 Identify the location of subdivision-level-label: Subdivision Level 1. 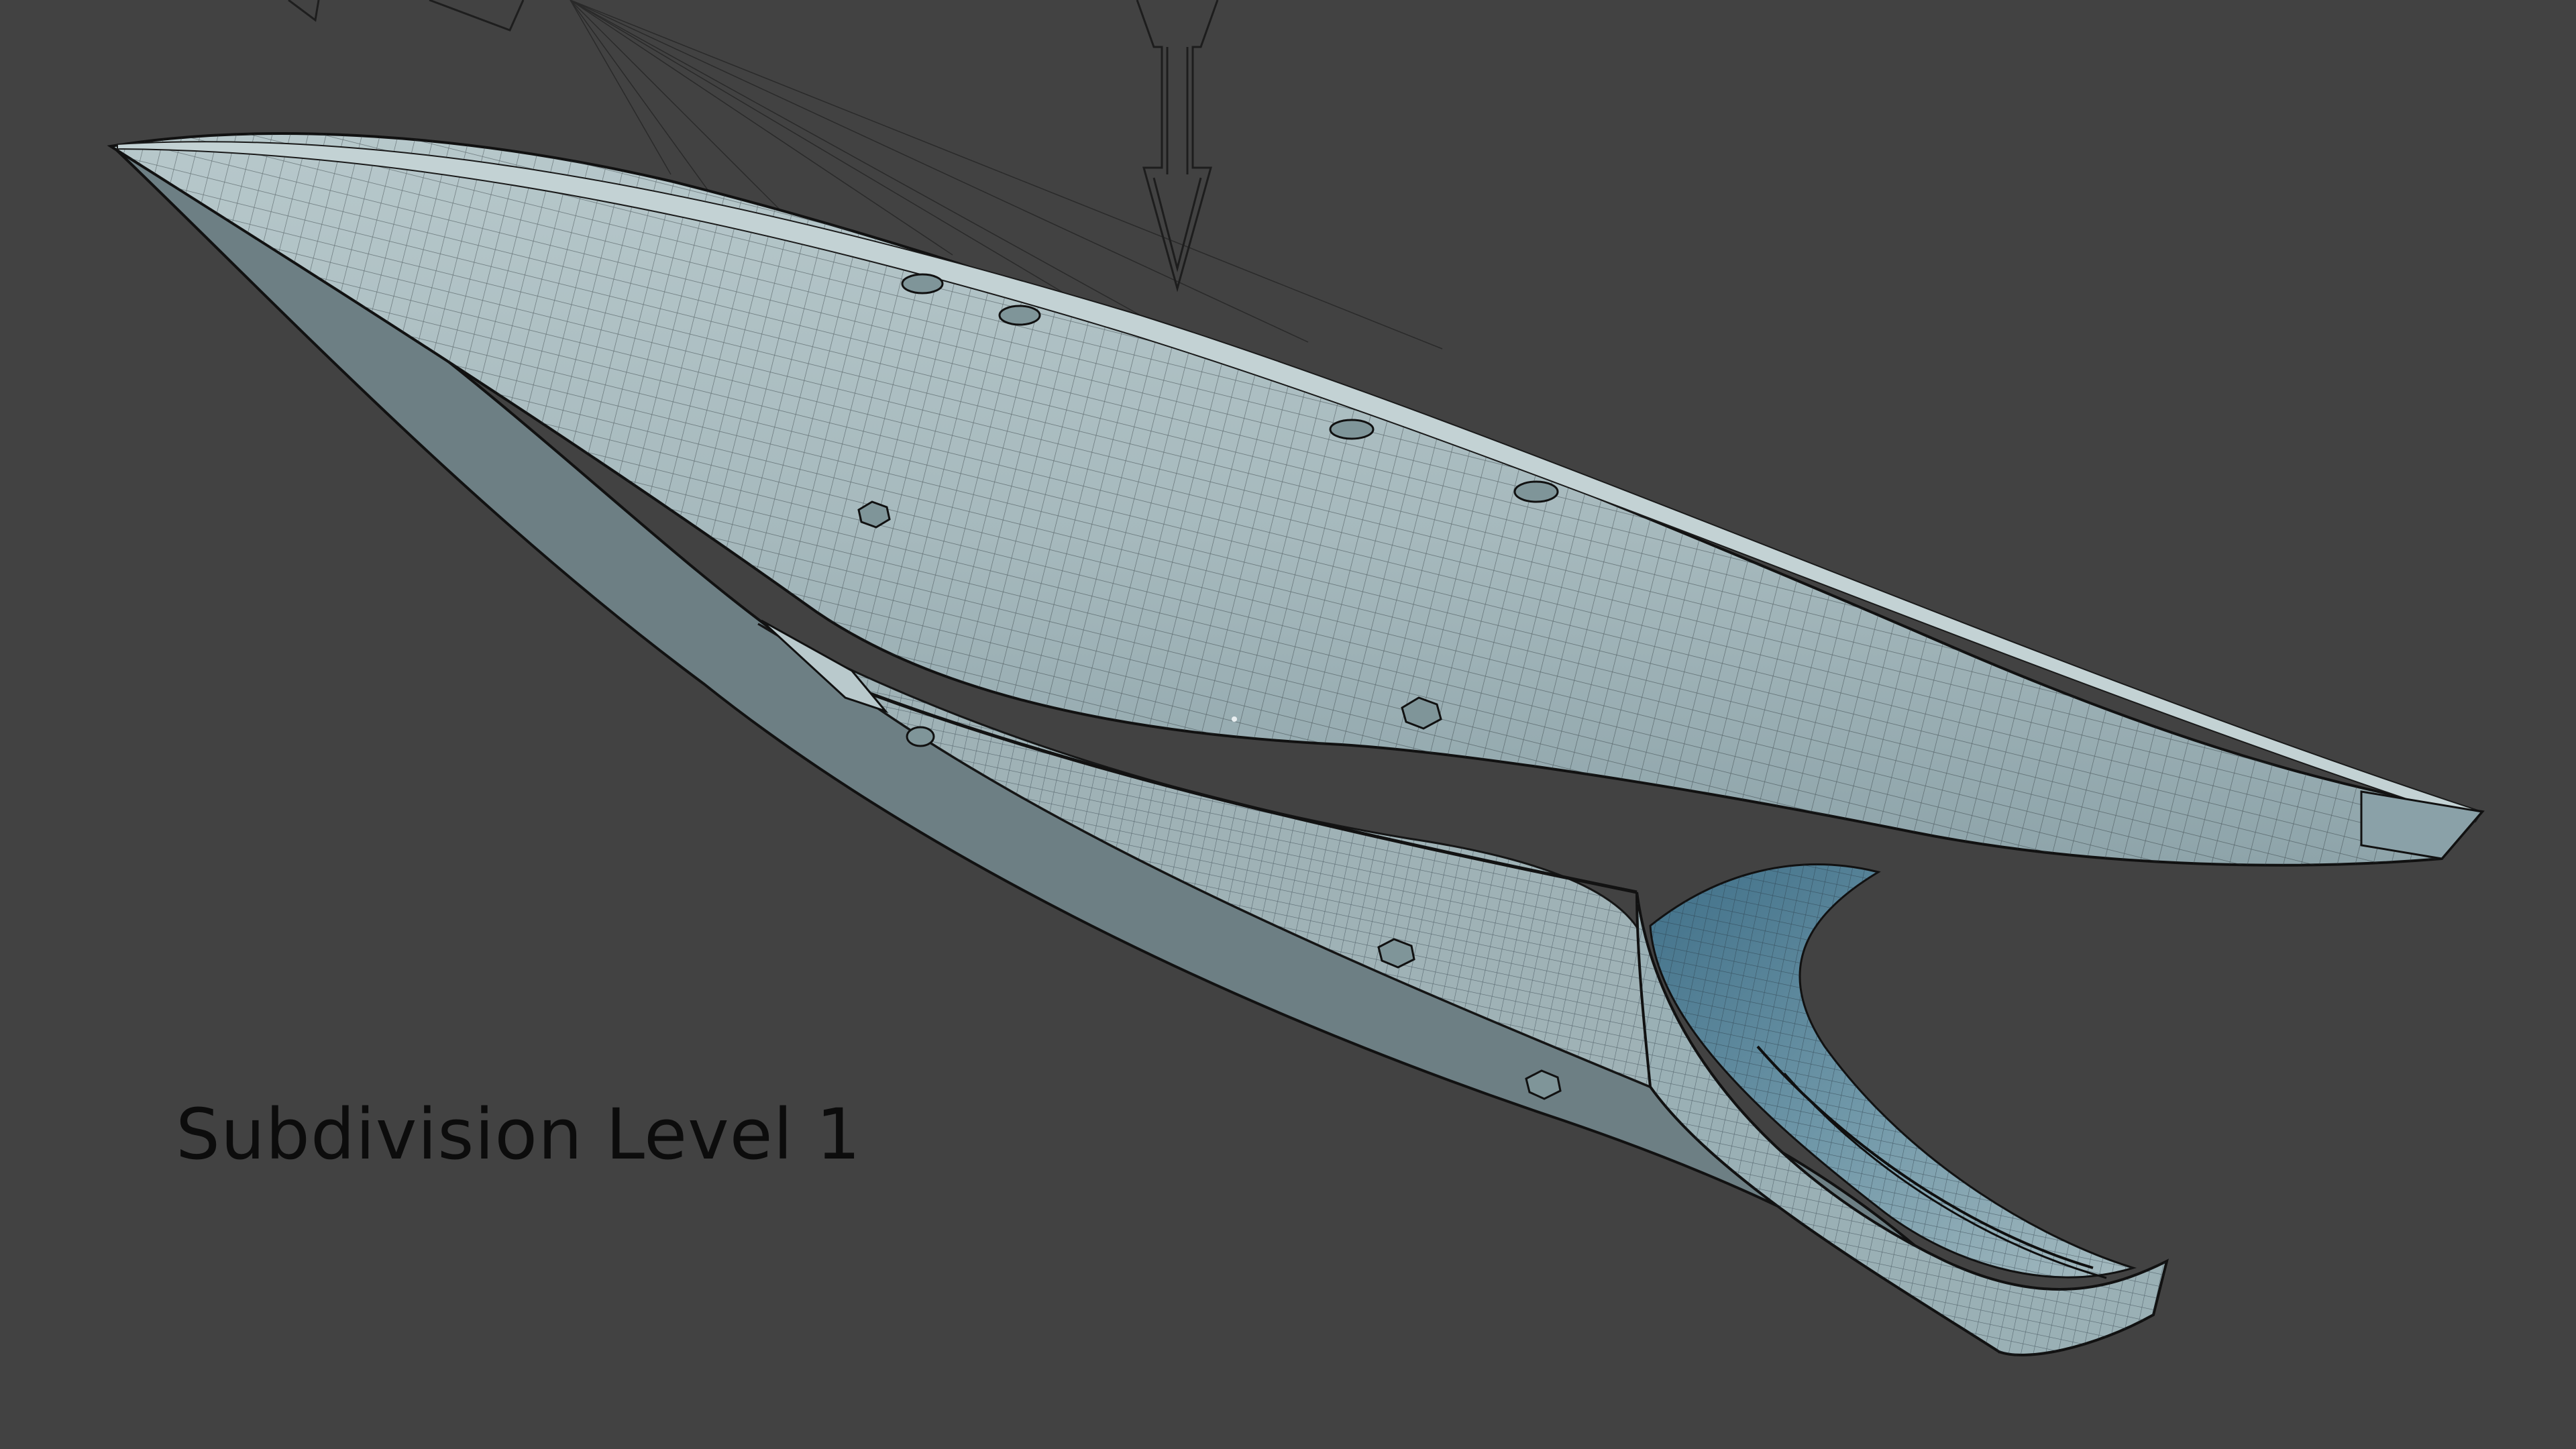
(518, 1134).